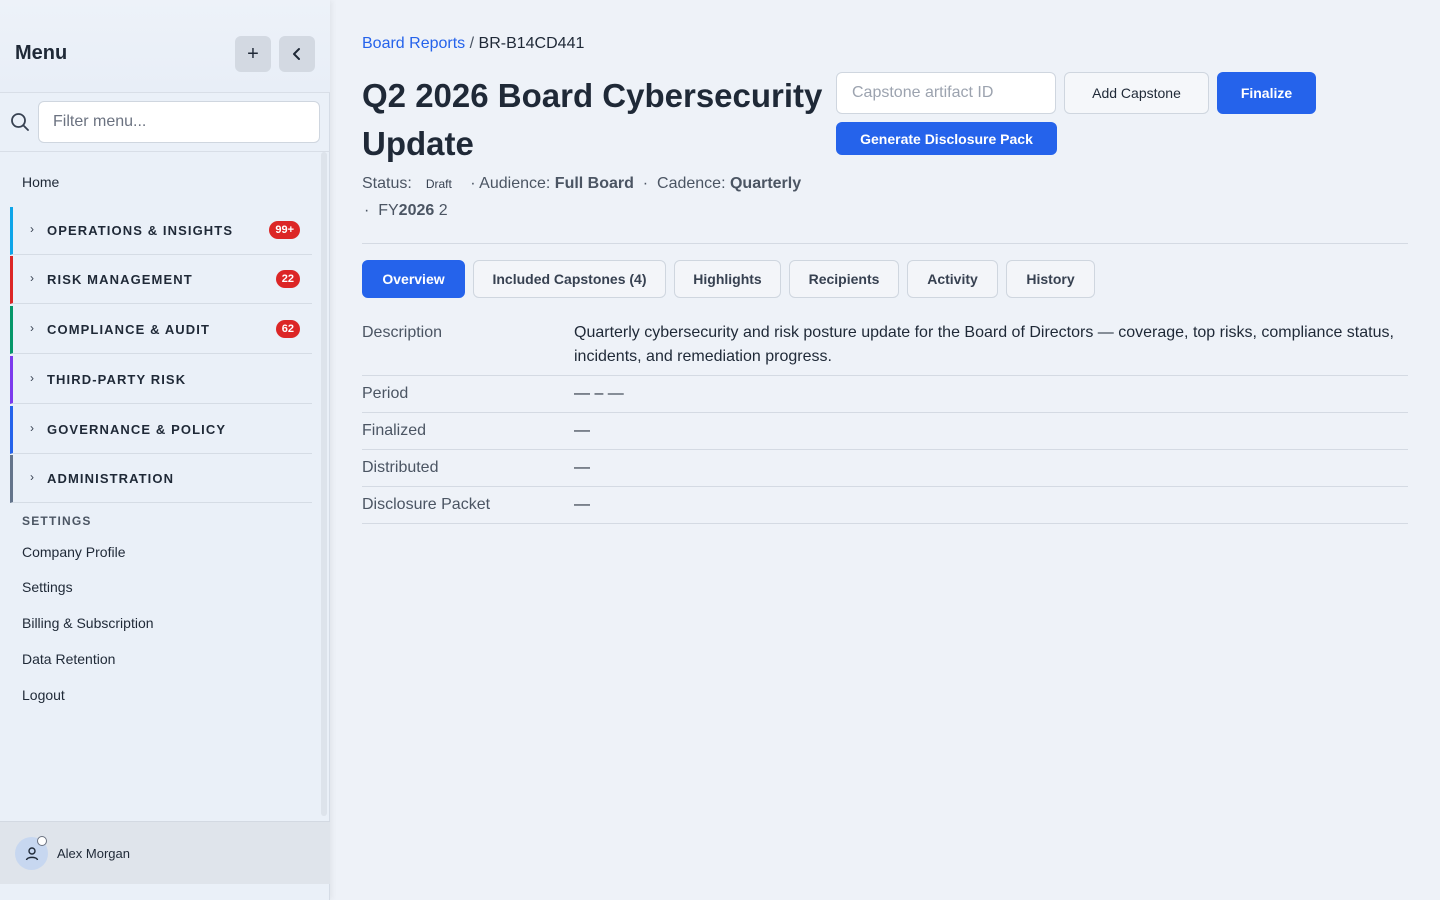 The image size is (1440, 900). What do you see at coordinates (88, 623) in the screenshot?
I see `sidebar-item-billing: Billing & Subscription` at bounding box center [88, 623].